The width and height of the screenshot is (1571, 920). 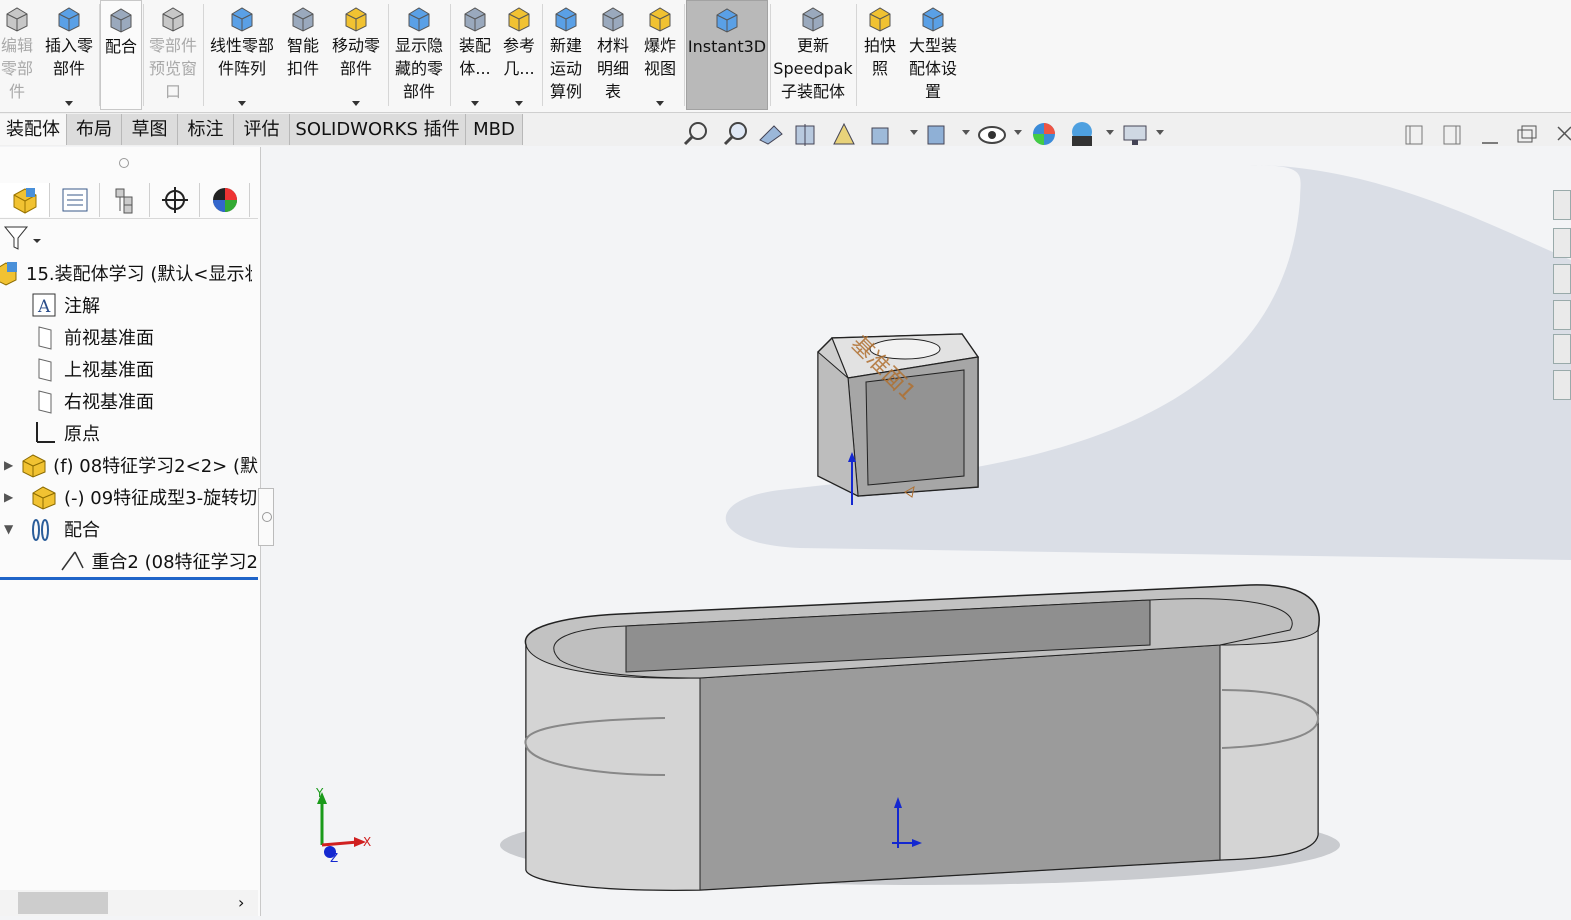 What do you see at coordinates (129, 433) in the screenshot?
I see `tree-item: 原点` at bounding box center [129, 433].